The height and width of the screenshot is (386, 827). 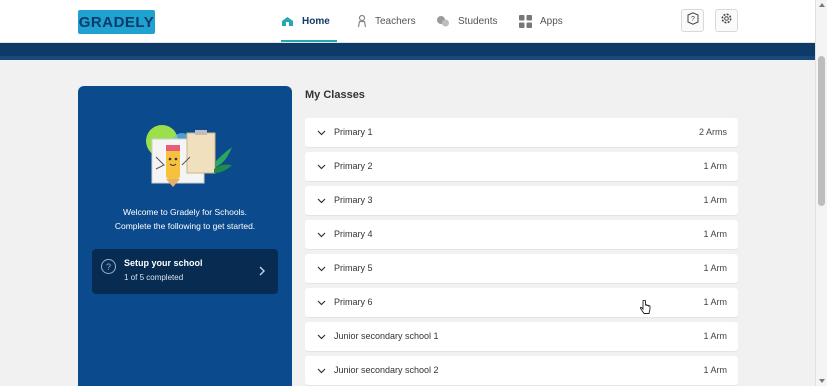 What do you see at coordinates (822, 5) in the screenshot?
I see `scroll-up-arrow-icon` at bounding box center [822, 5].